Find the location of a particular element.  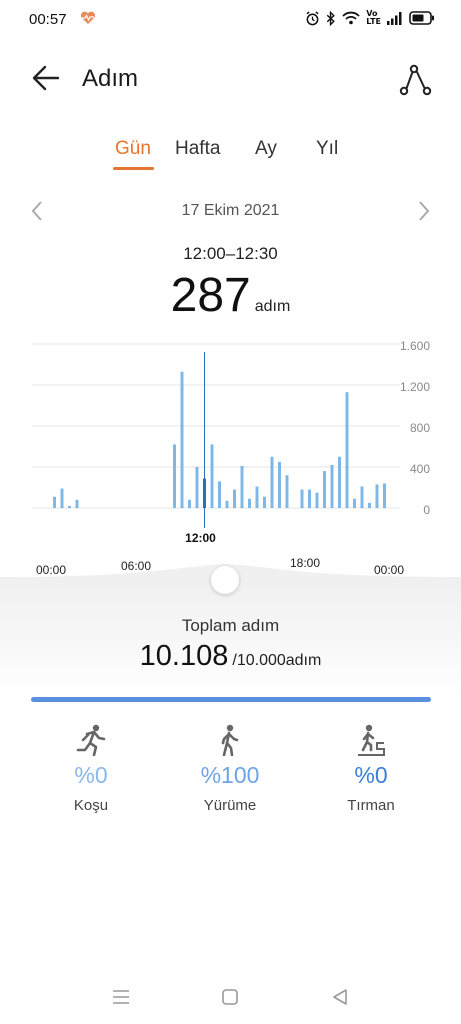

selected-steps-unit: adım is located at coordinates (272, 306).